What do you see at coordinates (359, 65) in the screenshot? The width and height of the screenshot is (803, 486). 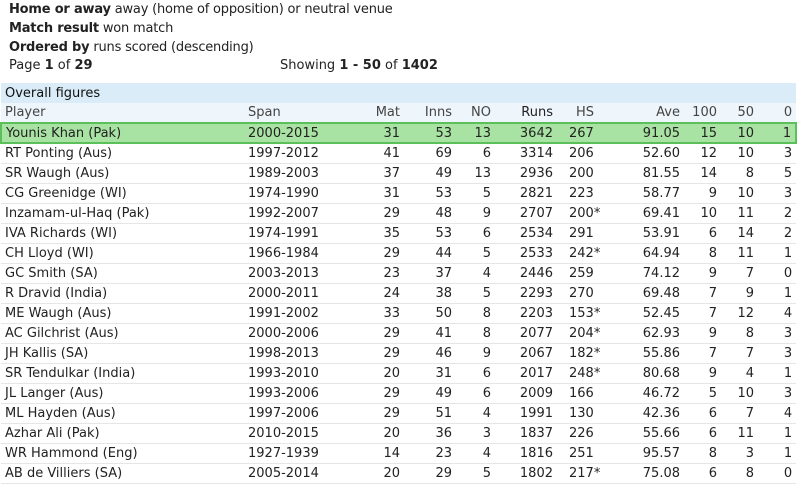 I see `showing-indicator: Showing 1 - 50 of 1402` at bounding box center [359, 65].